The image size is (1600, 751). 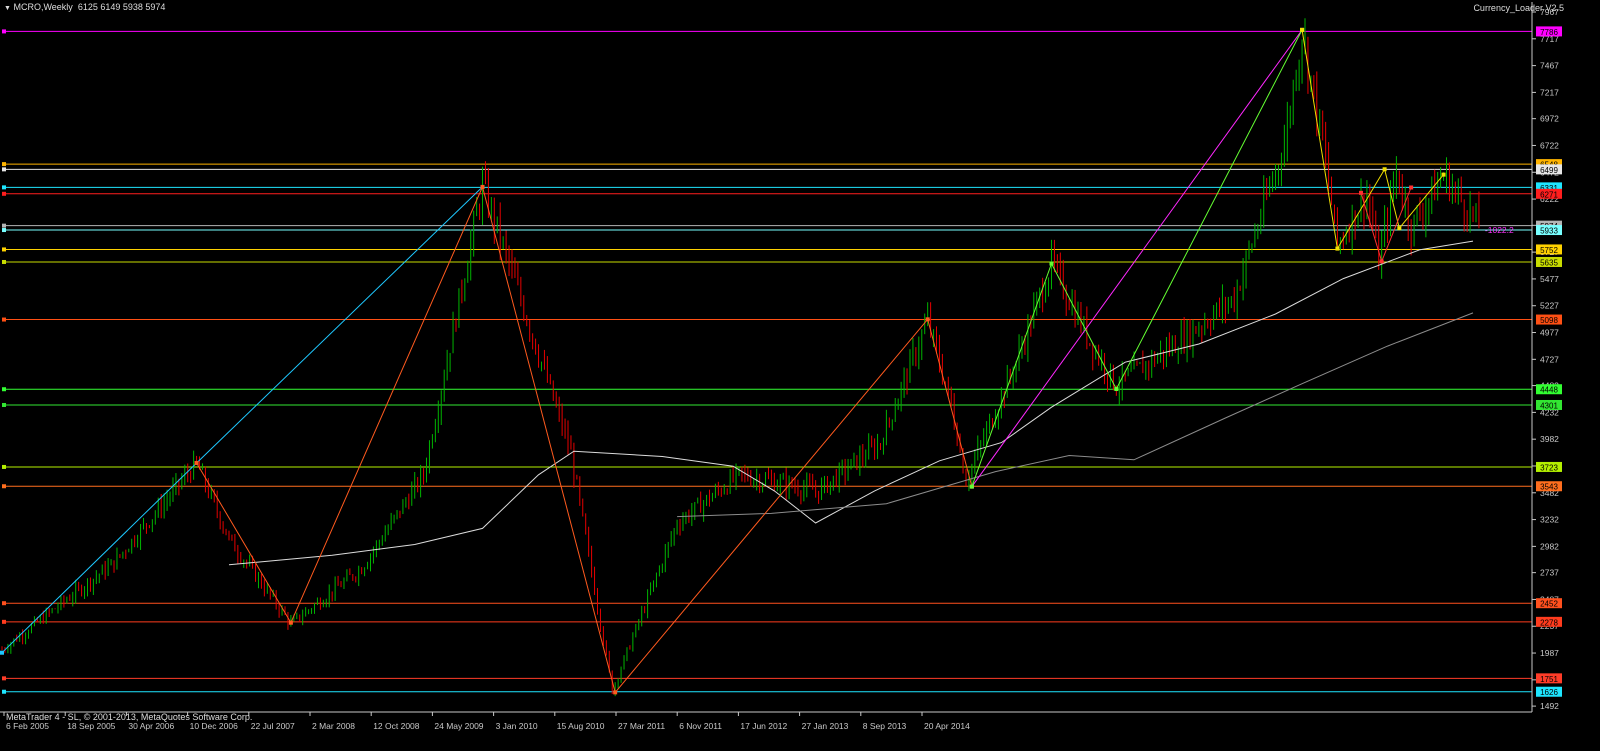 I want to click on time-tick-label: 6 Nov 2011, so click(x=700, y=726).